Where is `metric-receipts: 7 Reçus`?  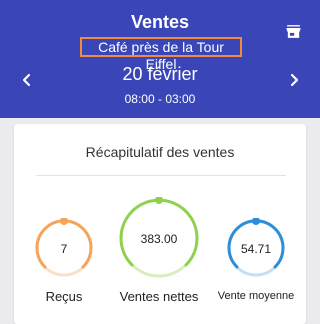 metric-receipts: 7 Reçus is located at coordinates (64, 261).